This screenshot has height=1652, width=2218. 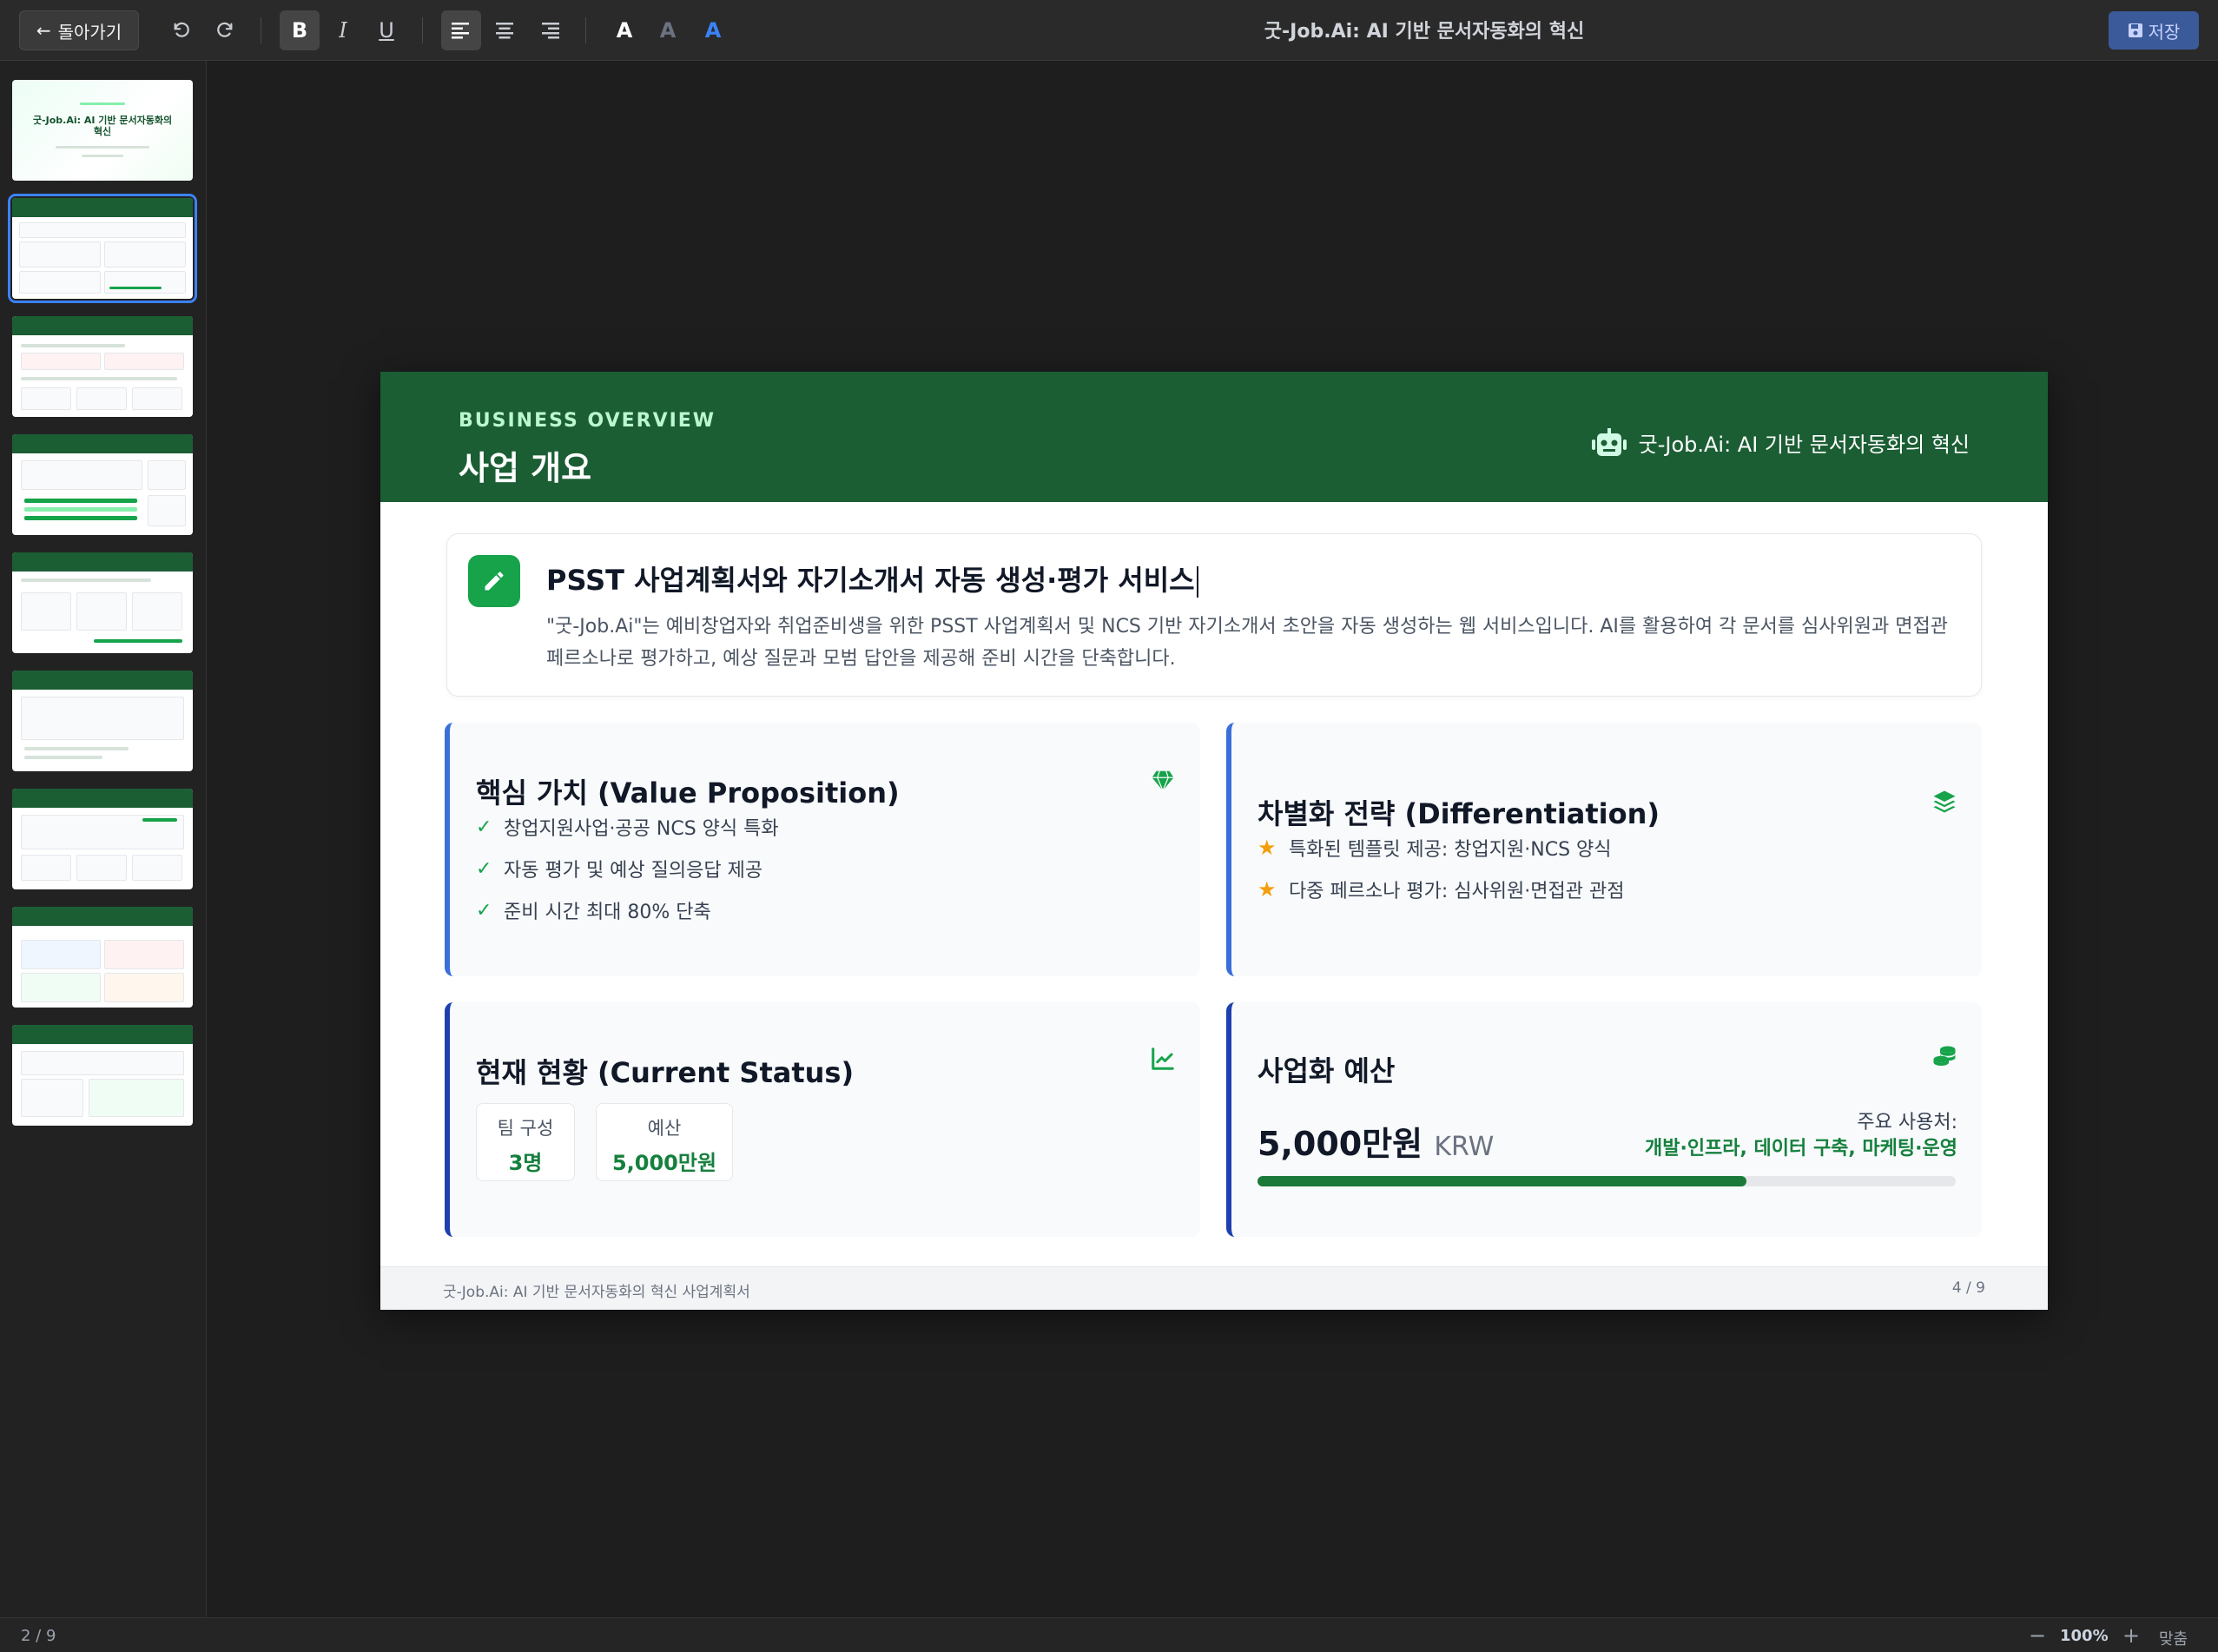 I want to click on list-item: ★ 특화된 템플릿 제공: 창업지원·NCS 양식, so click(x=1441, y=848).